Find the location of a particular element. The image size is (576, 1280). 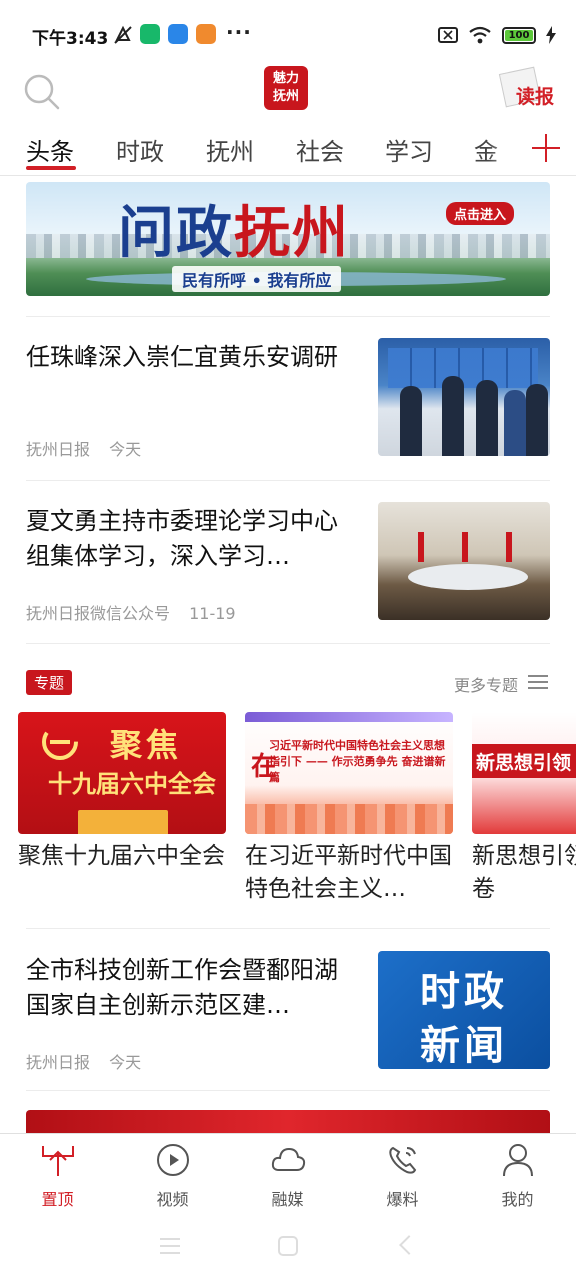

profile-icon is located at coordinates (518, 1160).